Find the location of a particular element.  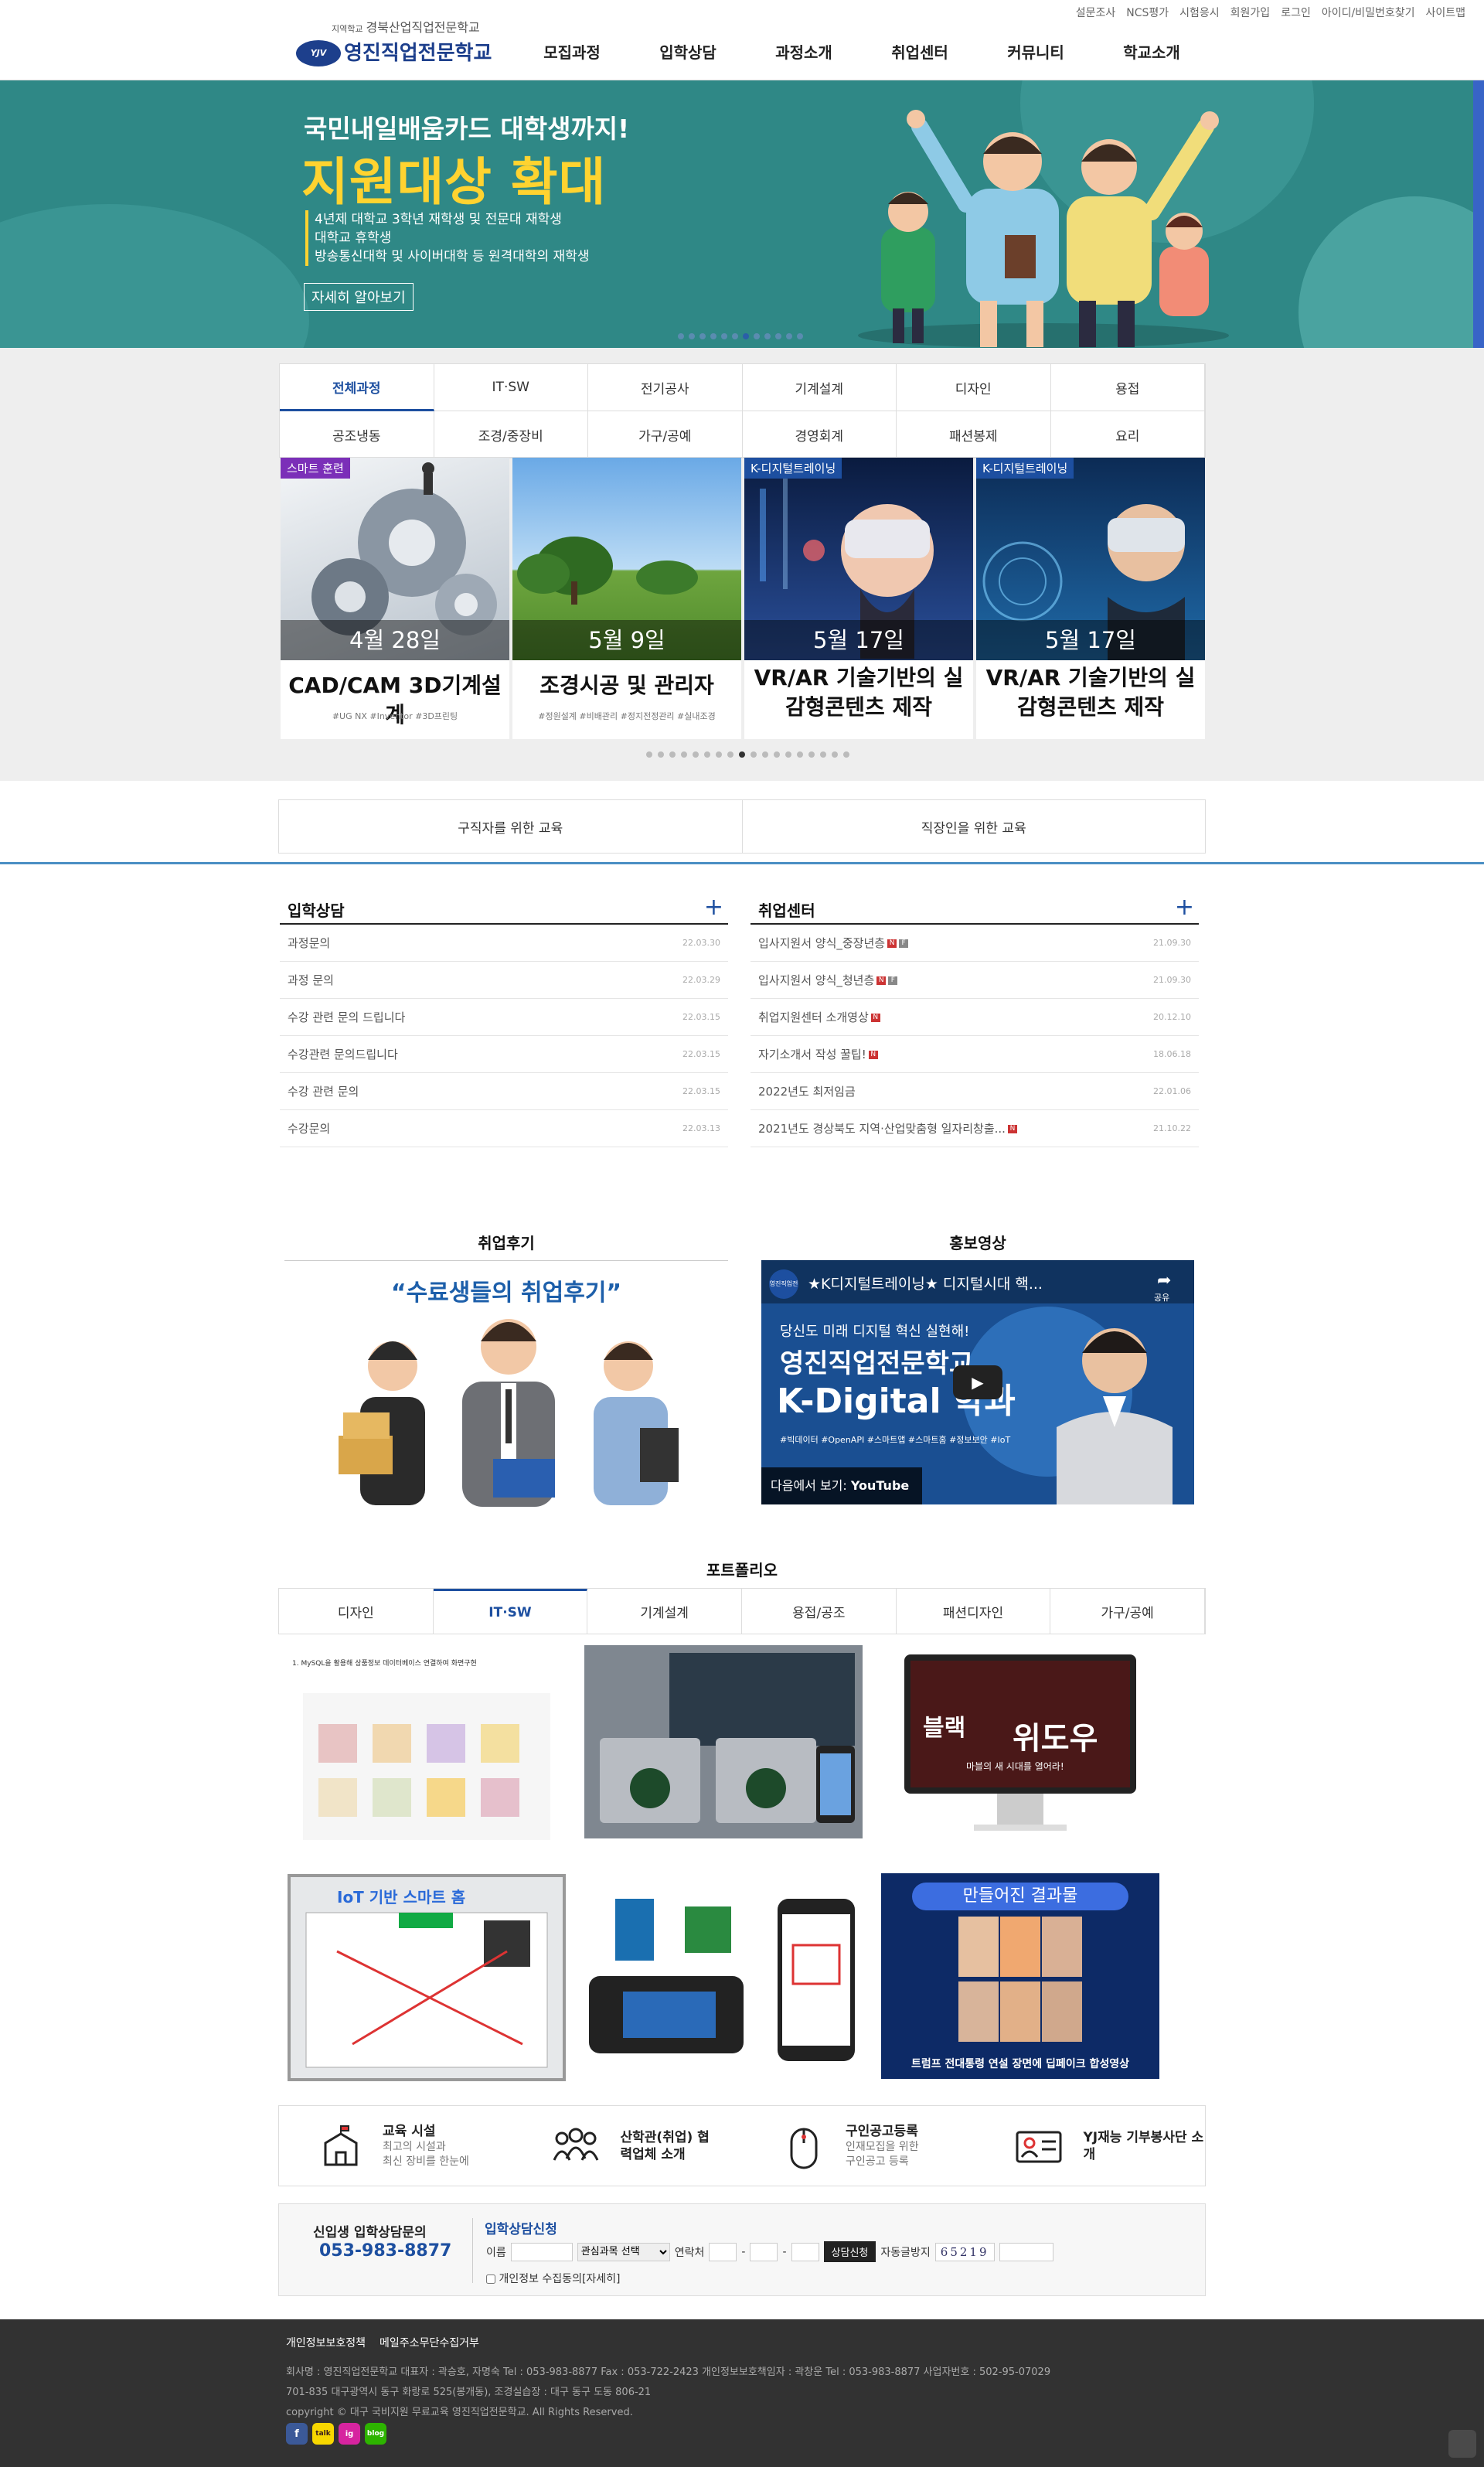

portfolio-item: 만들어진 결과물 트럼프 전대통령 연설 장면에 딥페이크 합성영상 is located at coordinates (1020, 1976).